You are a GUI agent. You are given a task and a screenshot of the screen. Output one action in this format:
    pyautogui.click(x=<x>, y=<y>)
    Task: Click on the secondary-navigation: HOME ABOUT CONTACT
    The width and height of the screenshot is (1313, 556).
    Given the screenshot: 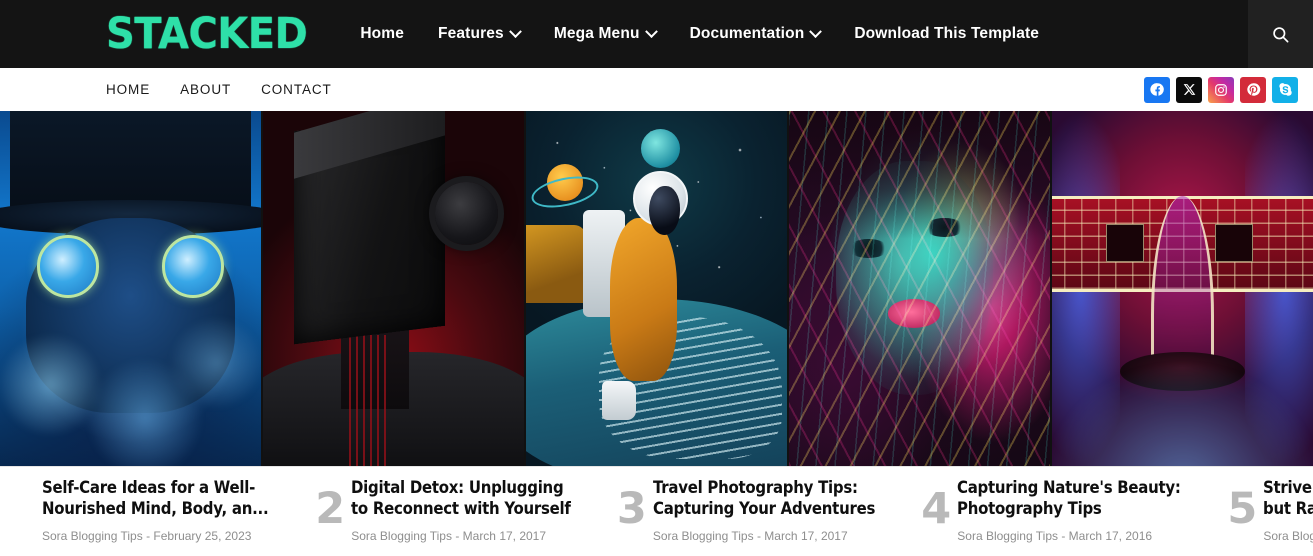 What is the action you would take?
    pyautogui.click(x=226, y=89)
    